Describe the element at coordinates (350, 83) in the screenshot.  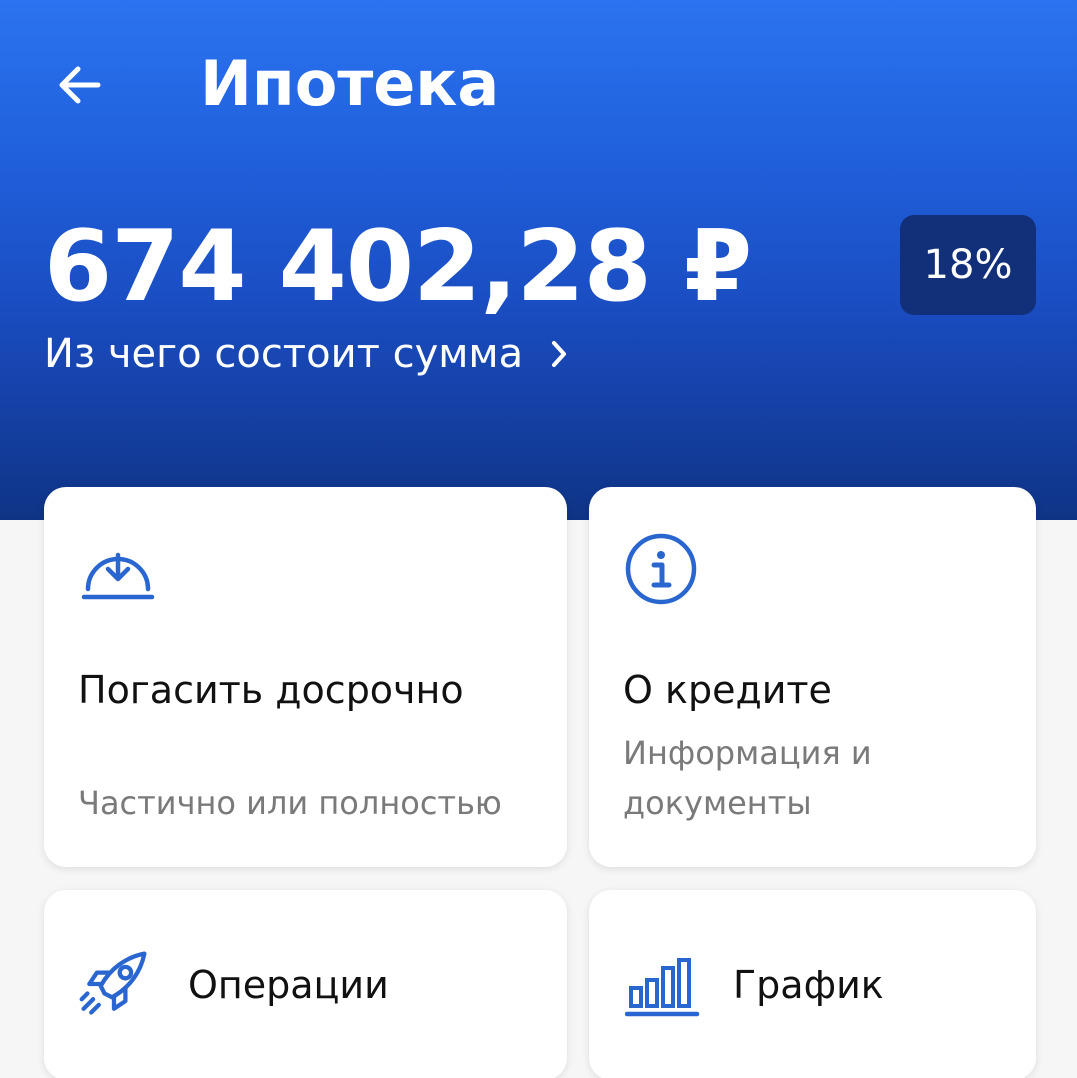
I see `page-title: Ипотека` at that location.